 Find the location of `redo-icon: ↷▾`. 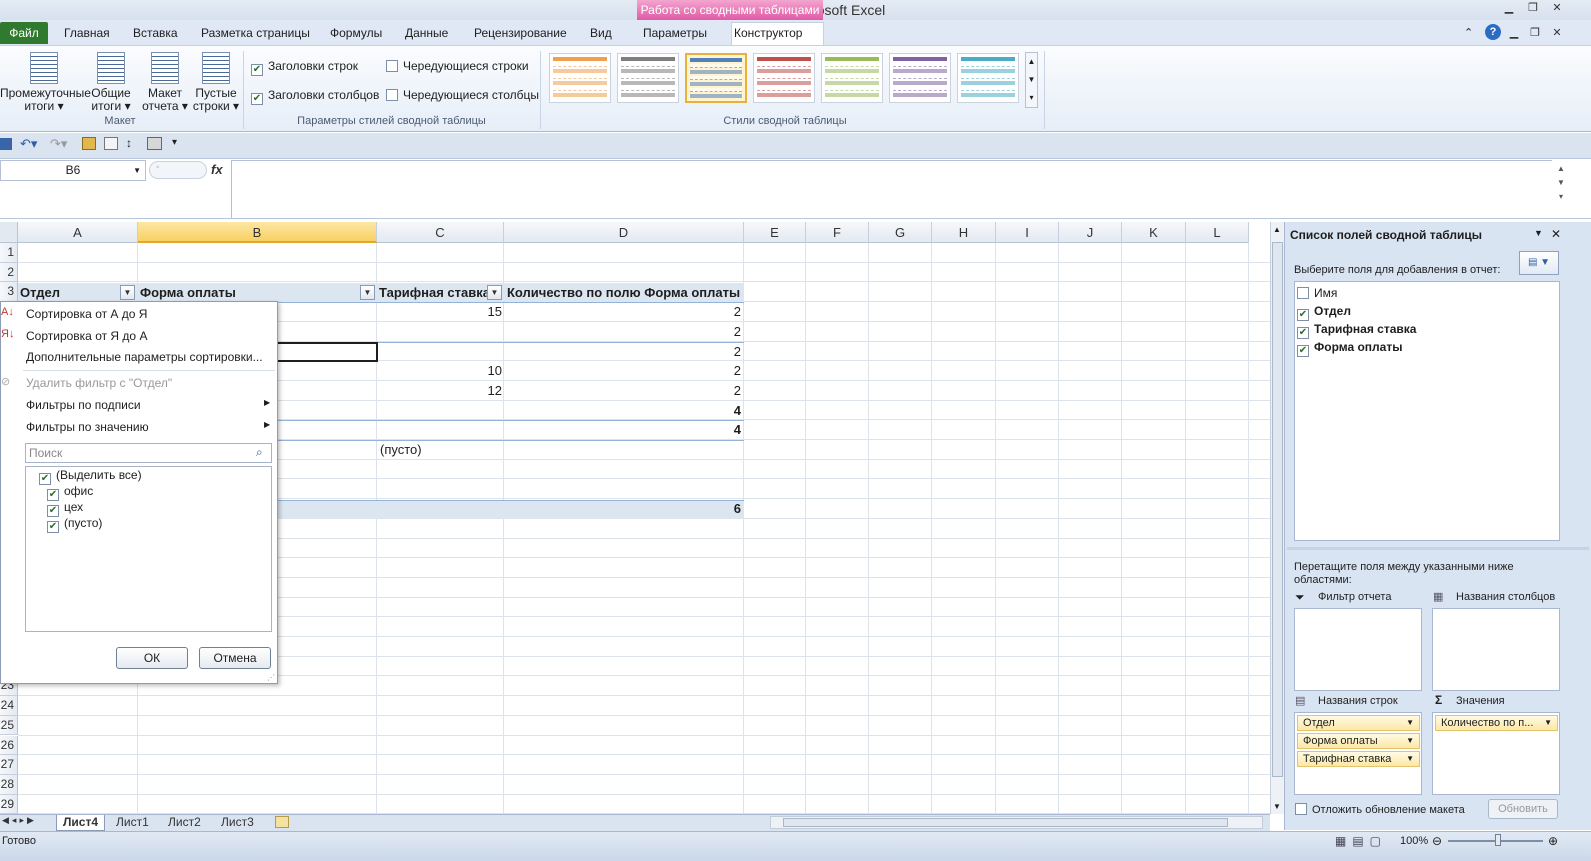

redo-icon: ↷▾ is located at coordinates (58, 144).